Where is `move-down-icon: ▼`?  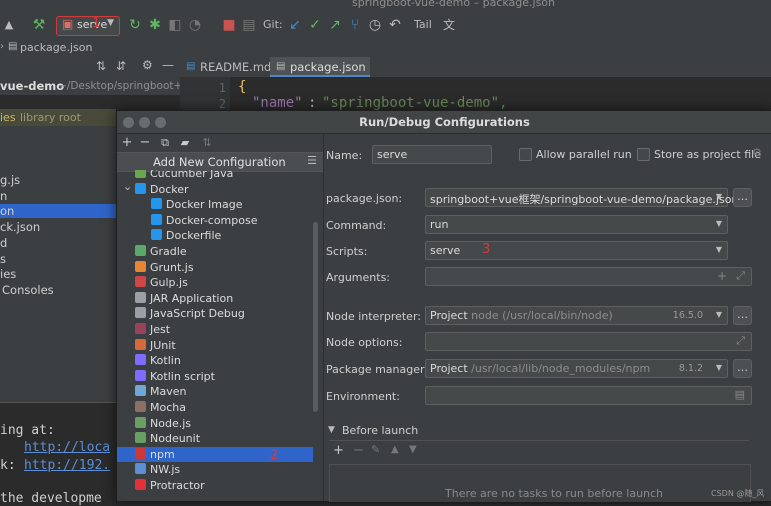
move-down-icon: ▼ is located at coordinates (413, 449).